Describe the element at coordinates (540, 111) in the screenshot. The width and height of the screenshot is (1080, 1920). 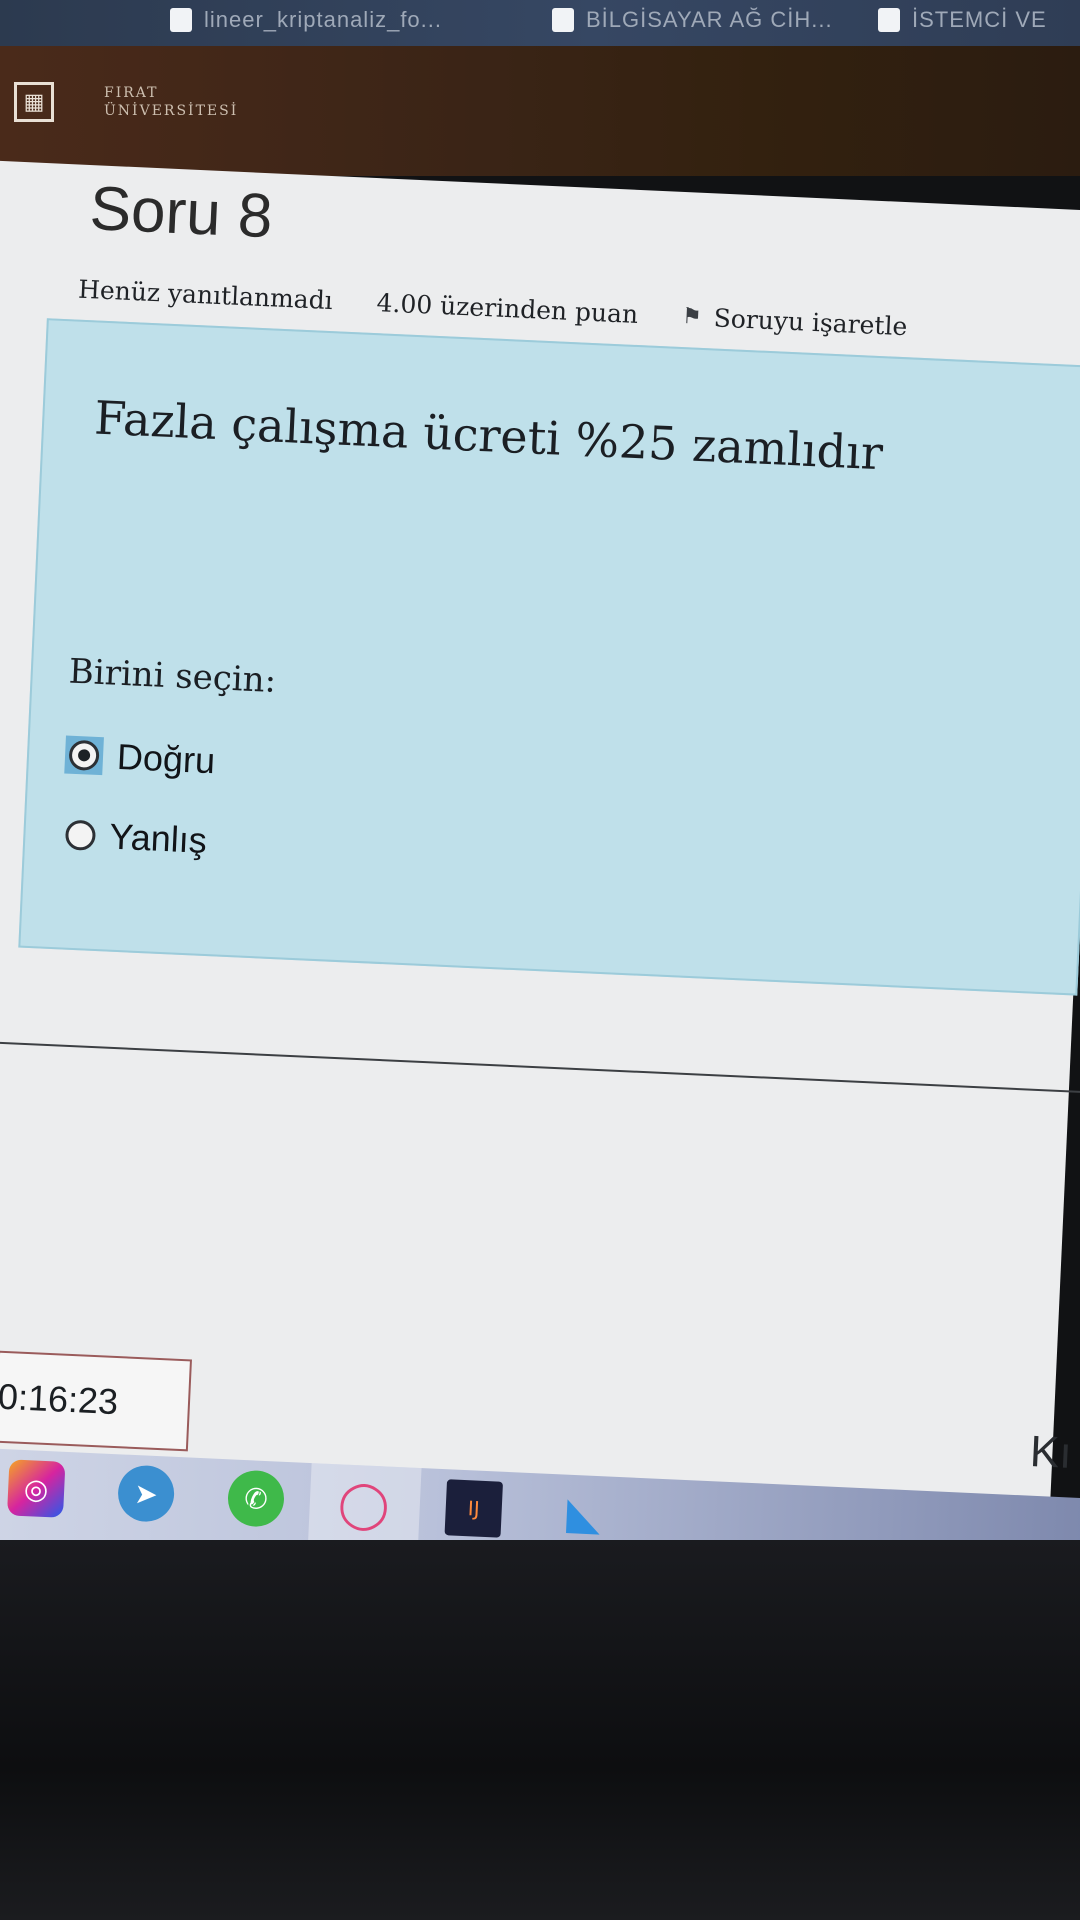
I see `site-header: ▦ FIRAT ÜNİVERSİTESİ` at that location.